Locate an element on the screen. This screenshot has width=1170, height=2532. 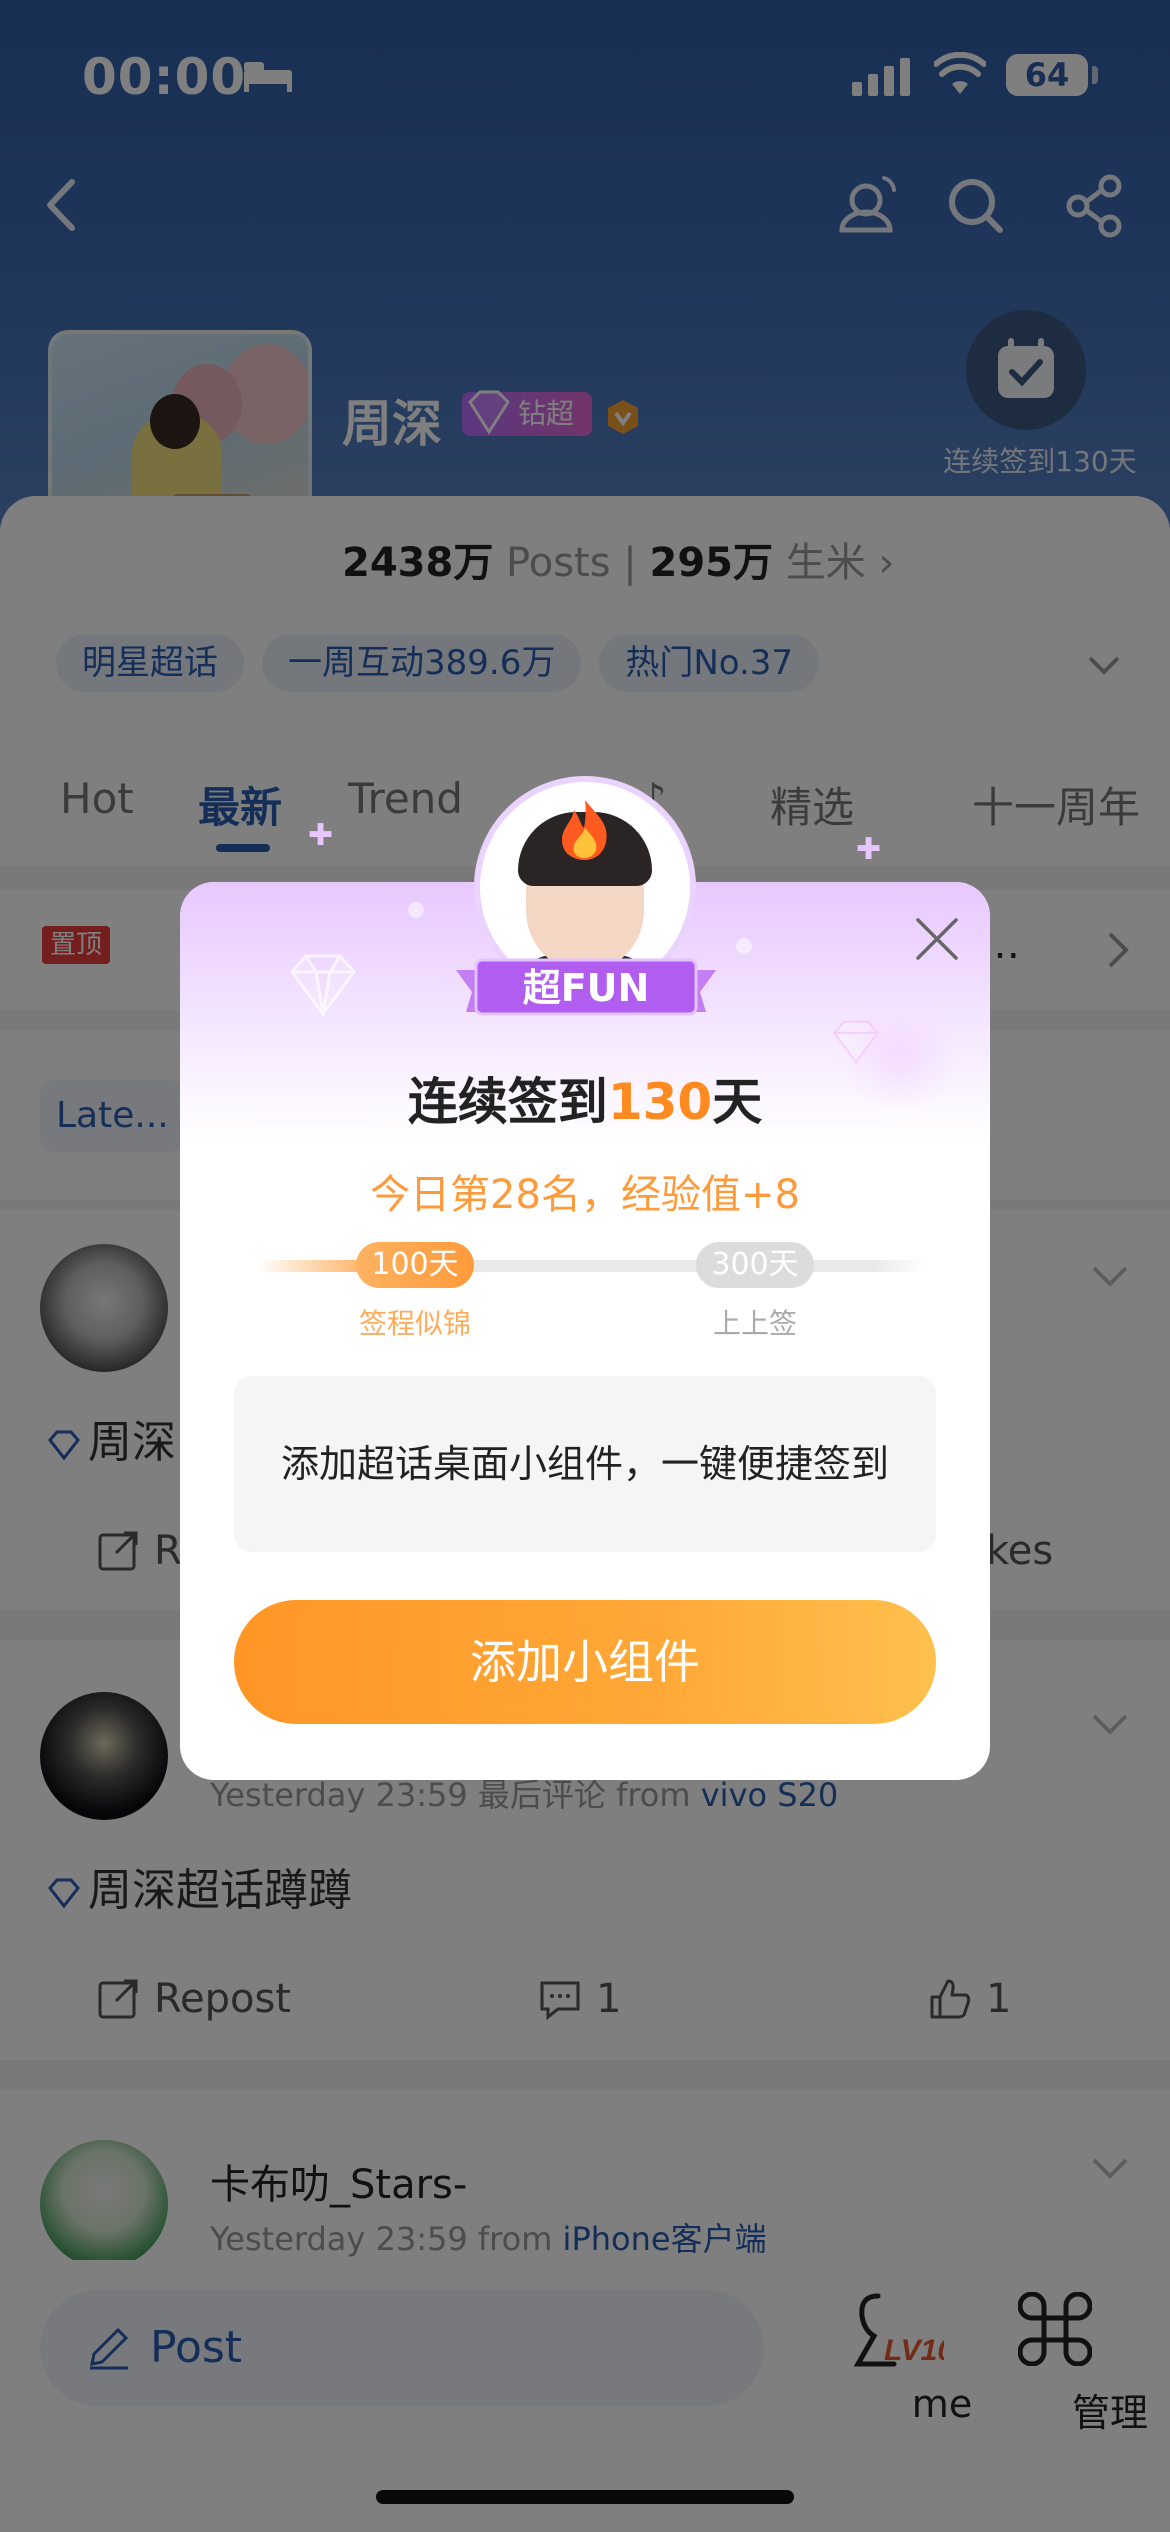
milestone-100-label: 签程似锦 is located at coordinates (414, 1323).